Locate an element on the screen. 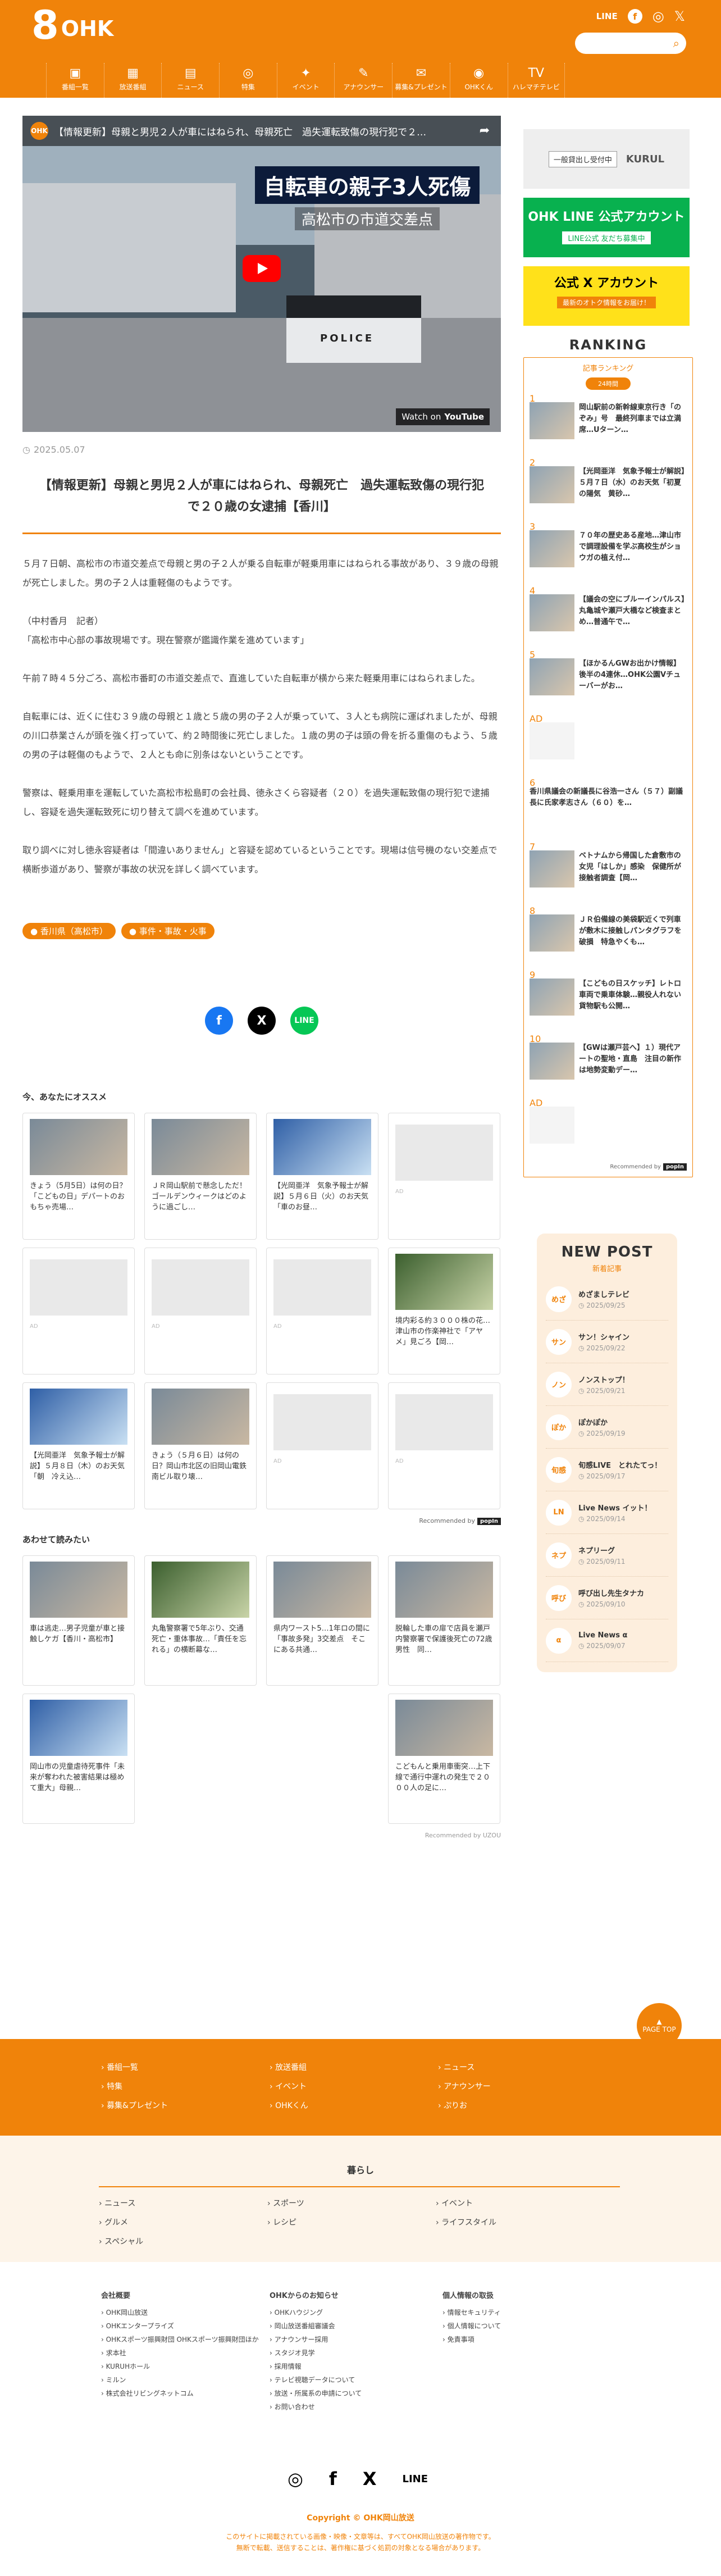 The width and height of the screenshot is (721, 2576). kurashi-link: レシピ is located at coordinates (352, 2222).